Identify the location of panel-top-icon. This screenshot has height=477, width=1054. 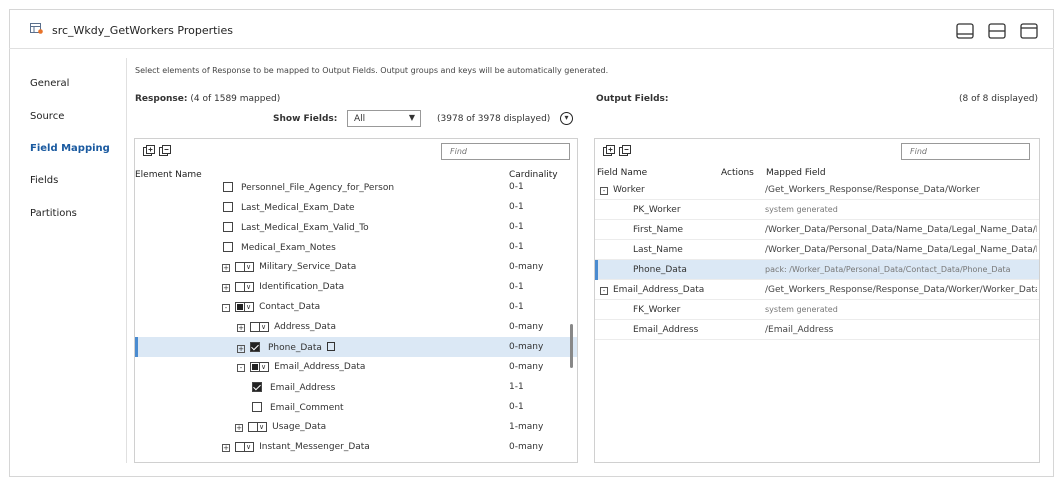
(1029, 31).